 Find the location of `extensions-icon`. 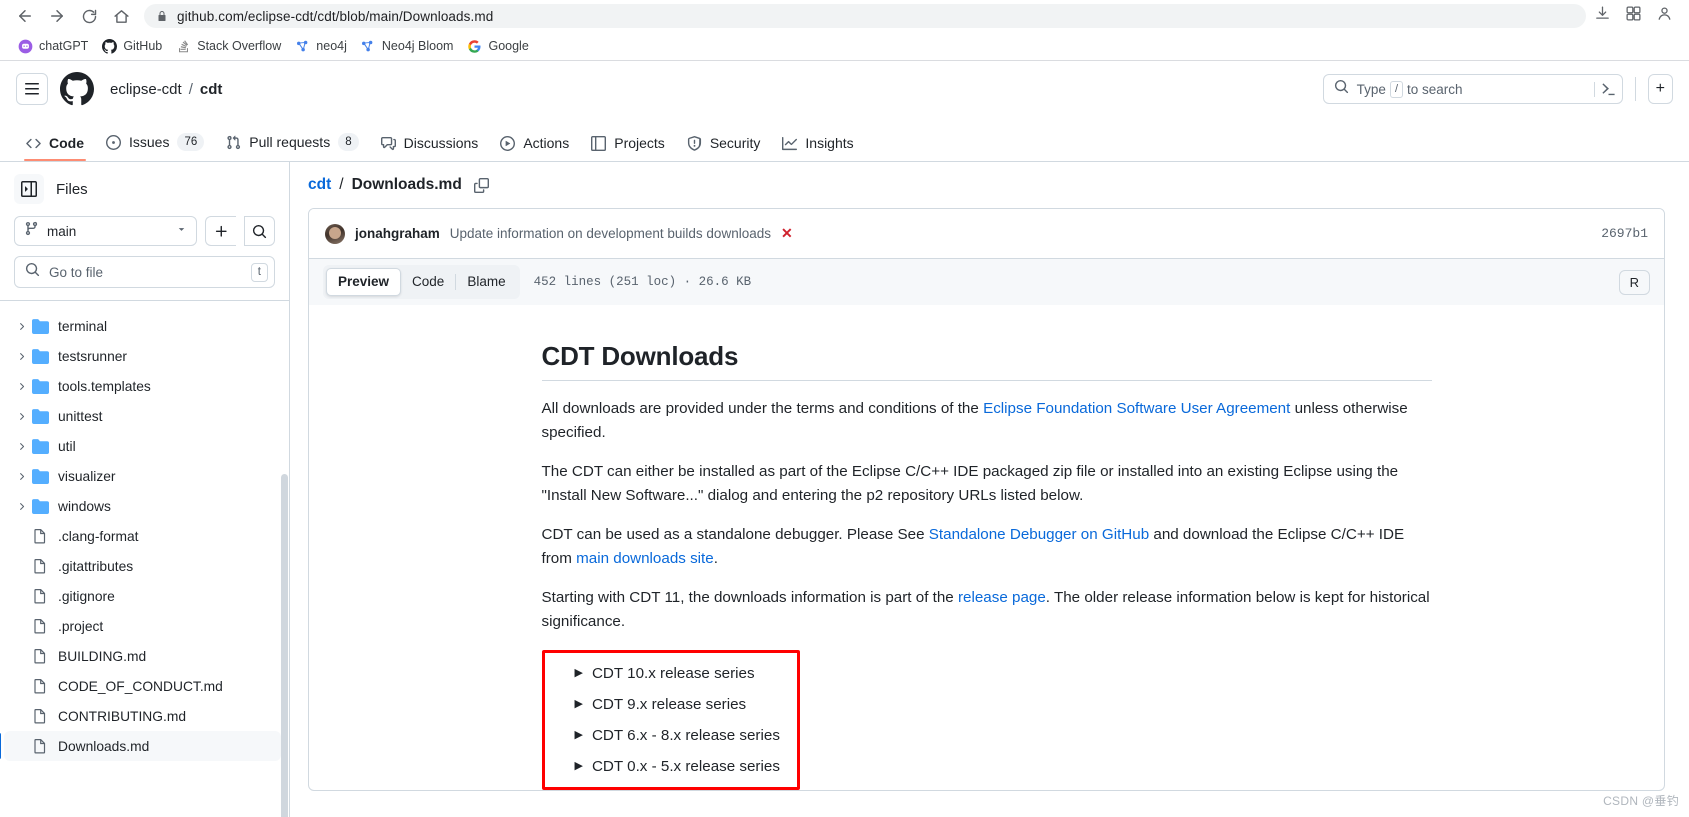

extensions-icon is located at coordinates (1633, 16).